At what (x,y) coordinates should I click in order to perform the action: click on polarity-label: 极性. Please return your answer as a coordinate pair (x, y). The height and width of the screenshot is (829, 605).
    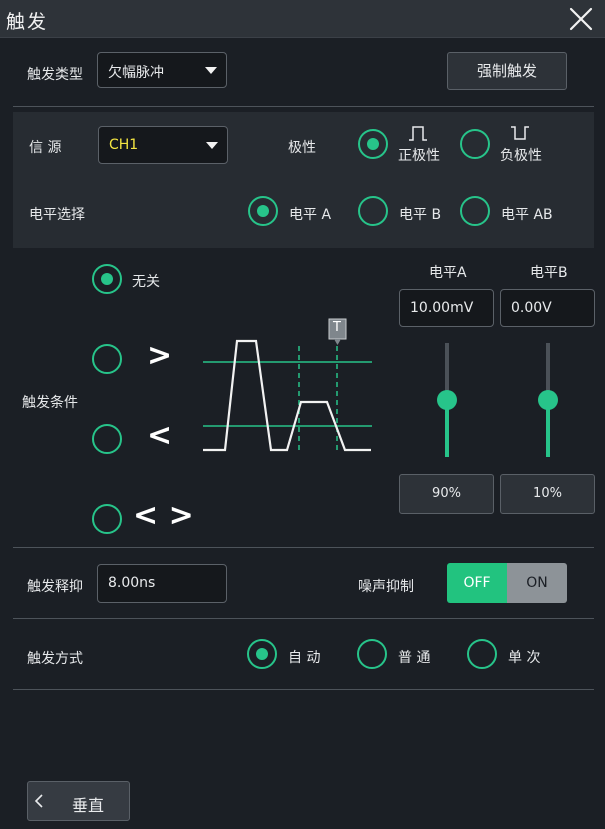
    Looking at the image, I should click on (302, 148).